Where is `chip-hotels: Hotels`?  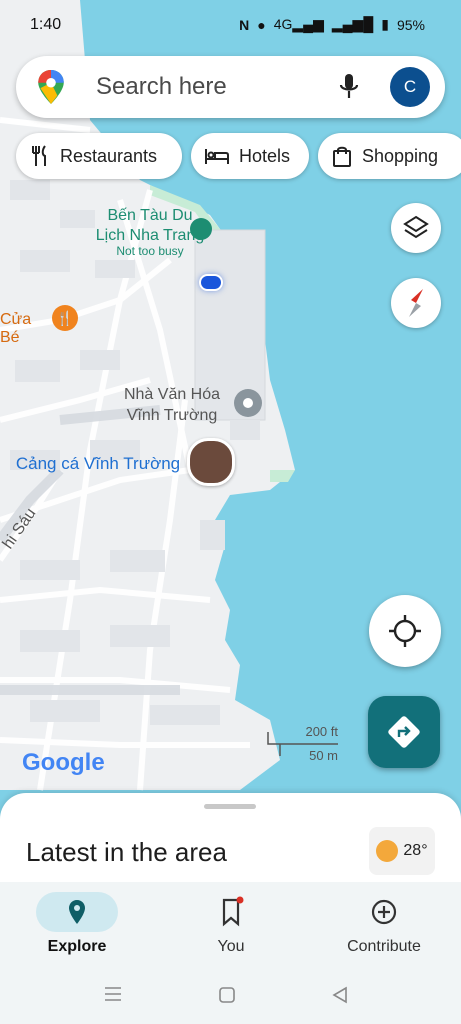 chip-hotels: Hotels is located at coordinates (250, 156).